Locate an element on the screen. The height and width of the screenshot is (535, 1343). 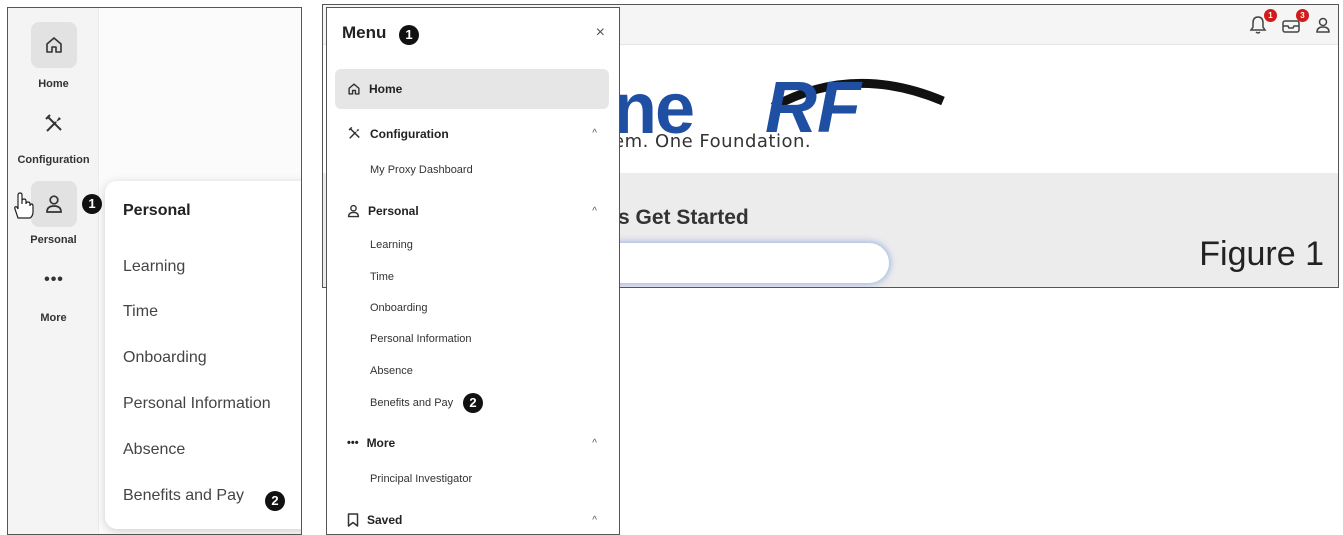
bookmark-icon is located at coordinates (353, 520).